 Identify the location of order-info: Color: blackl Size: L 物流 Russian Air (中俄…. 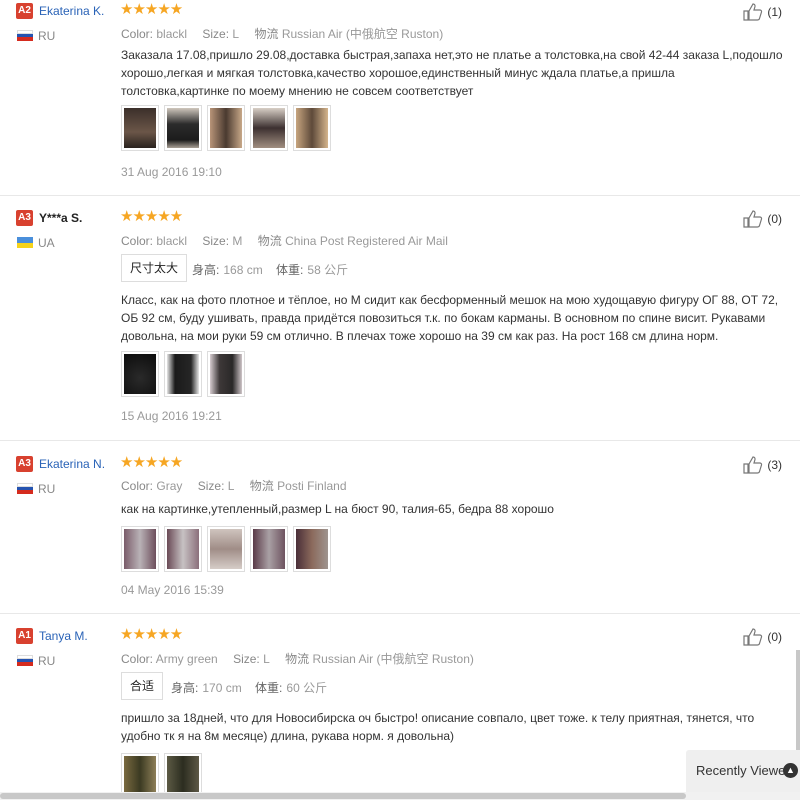
(288, 33).